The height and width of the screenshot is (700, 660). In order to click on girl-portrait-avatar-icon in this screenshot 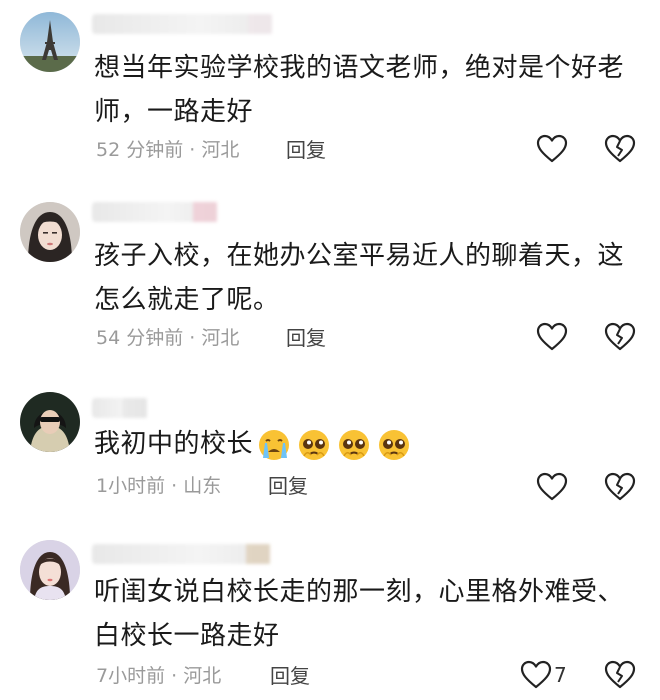, I will do `click(50, 570)`.